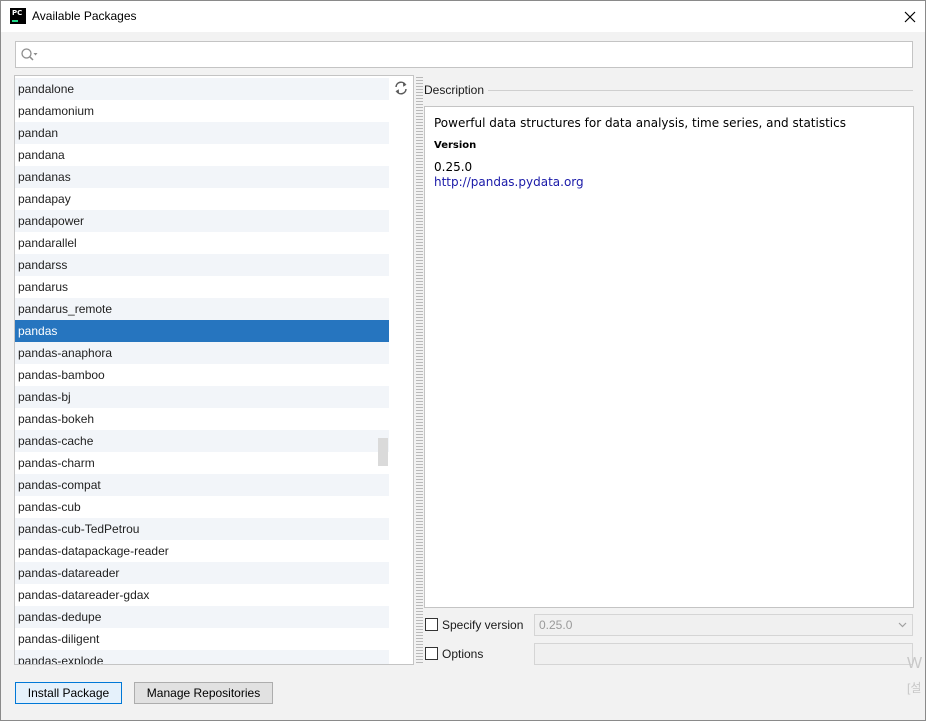 This screenshot has height=721, width=926. I want to click on search-input, so click(472, 54).